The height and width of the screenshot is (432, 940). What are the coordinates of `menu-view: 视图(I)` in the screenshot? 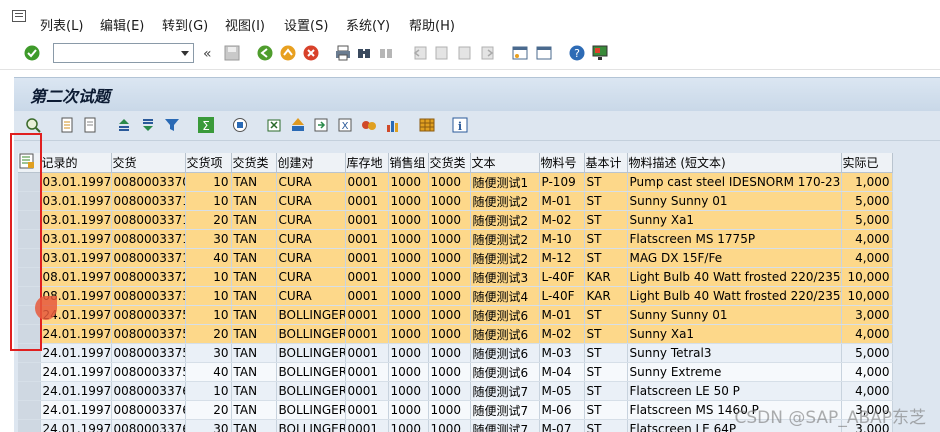 It's located at (245, 24).